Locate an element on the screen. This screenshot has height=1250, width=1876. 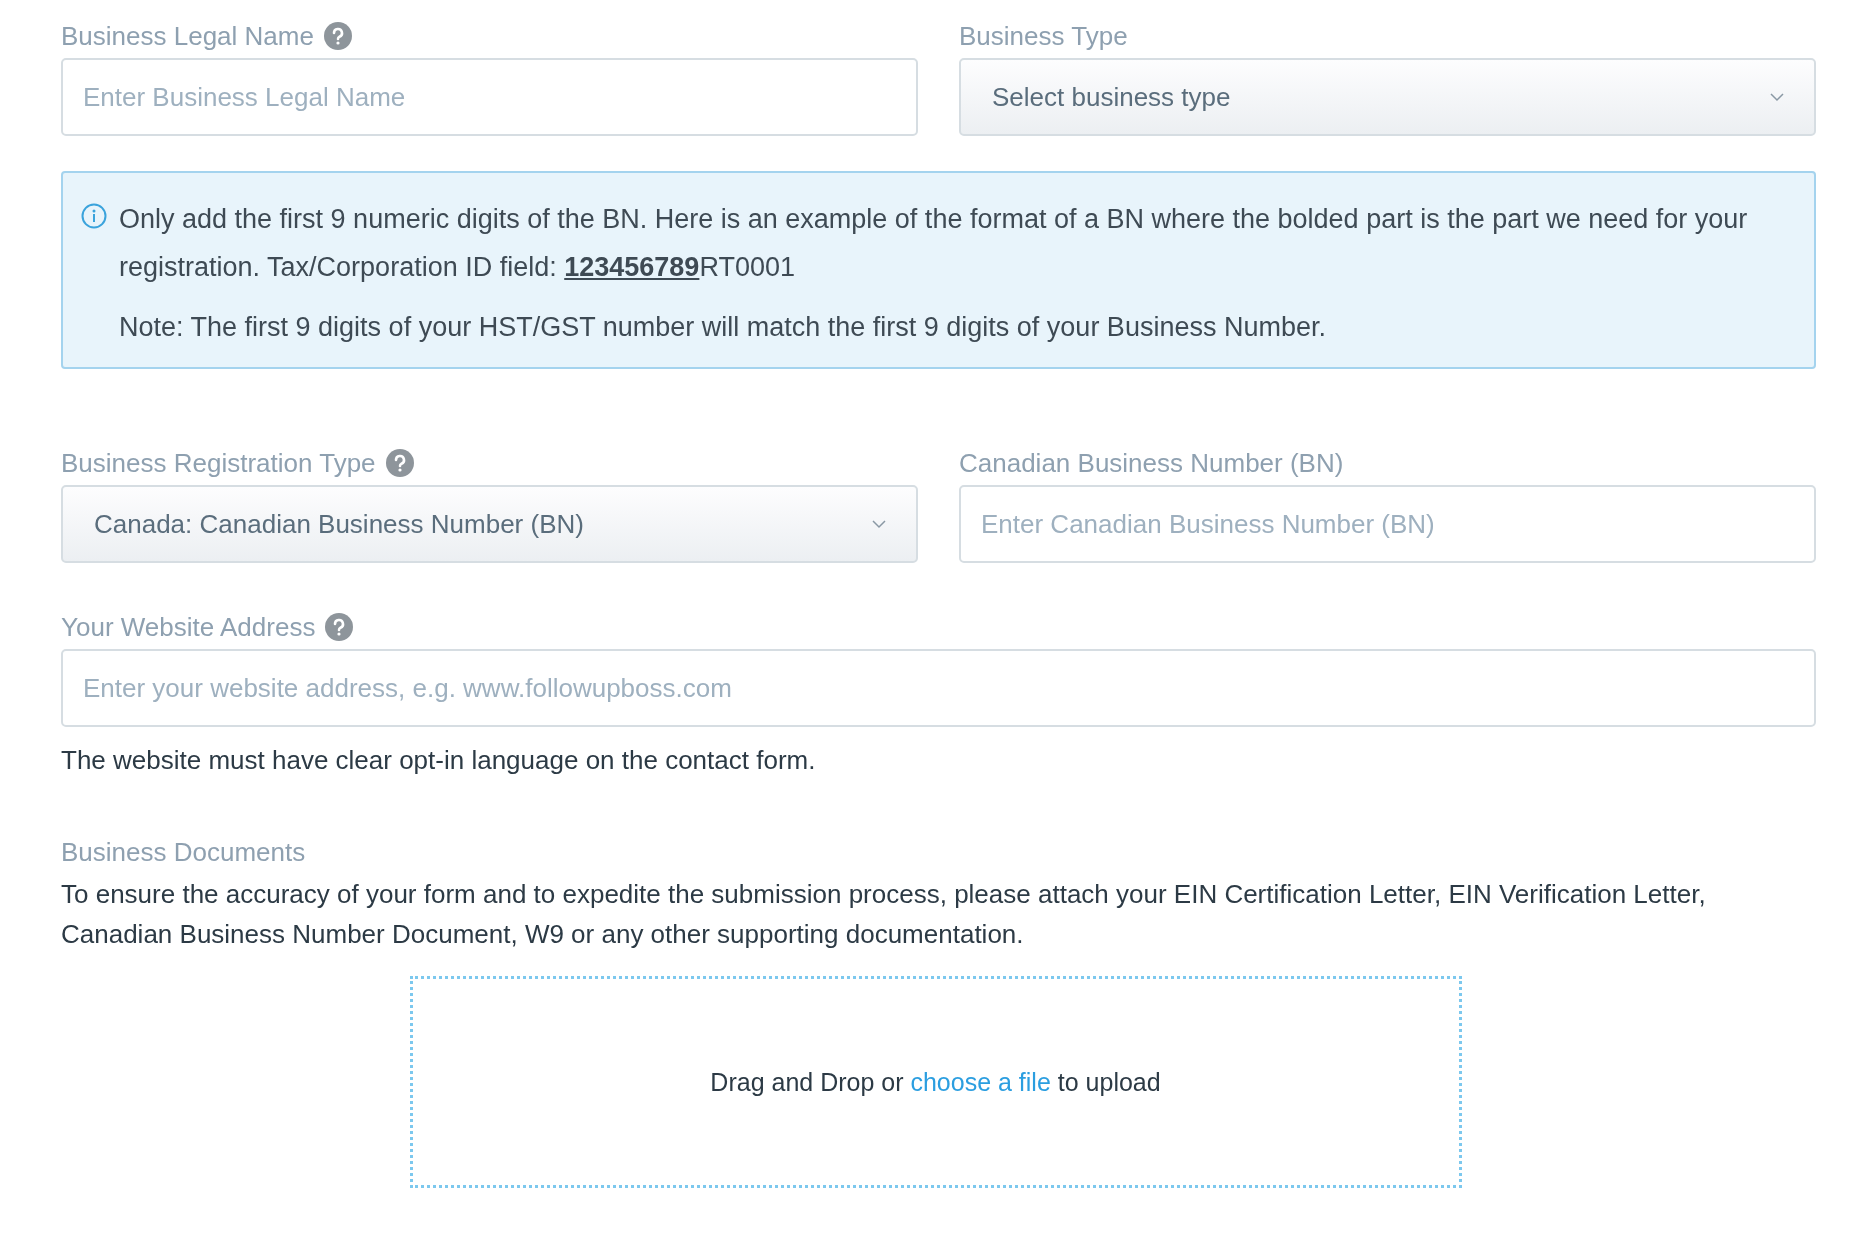
field-label: Business Registration Type is located at coordinates (218, 463).